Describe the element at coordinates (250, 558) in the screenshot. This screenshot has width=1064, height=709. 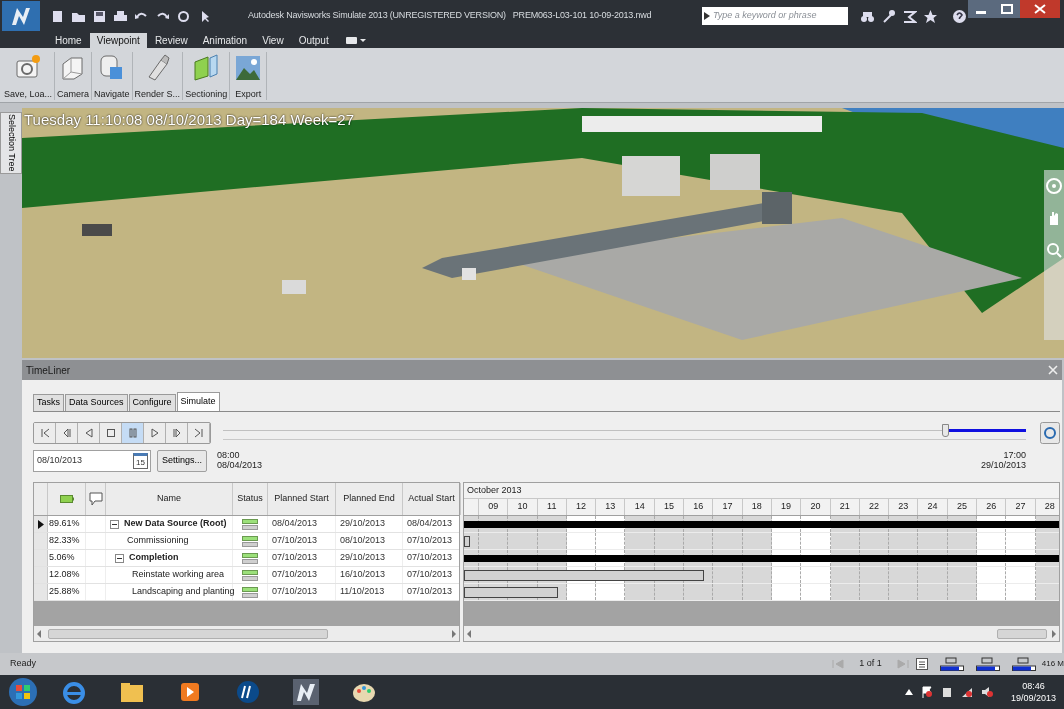
I see `status-icon` at that location.